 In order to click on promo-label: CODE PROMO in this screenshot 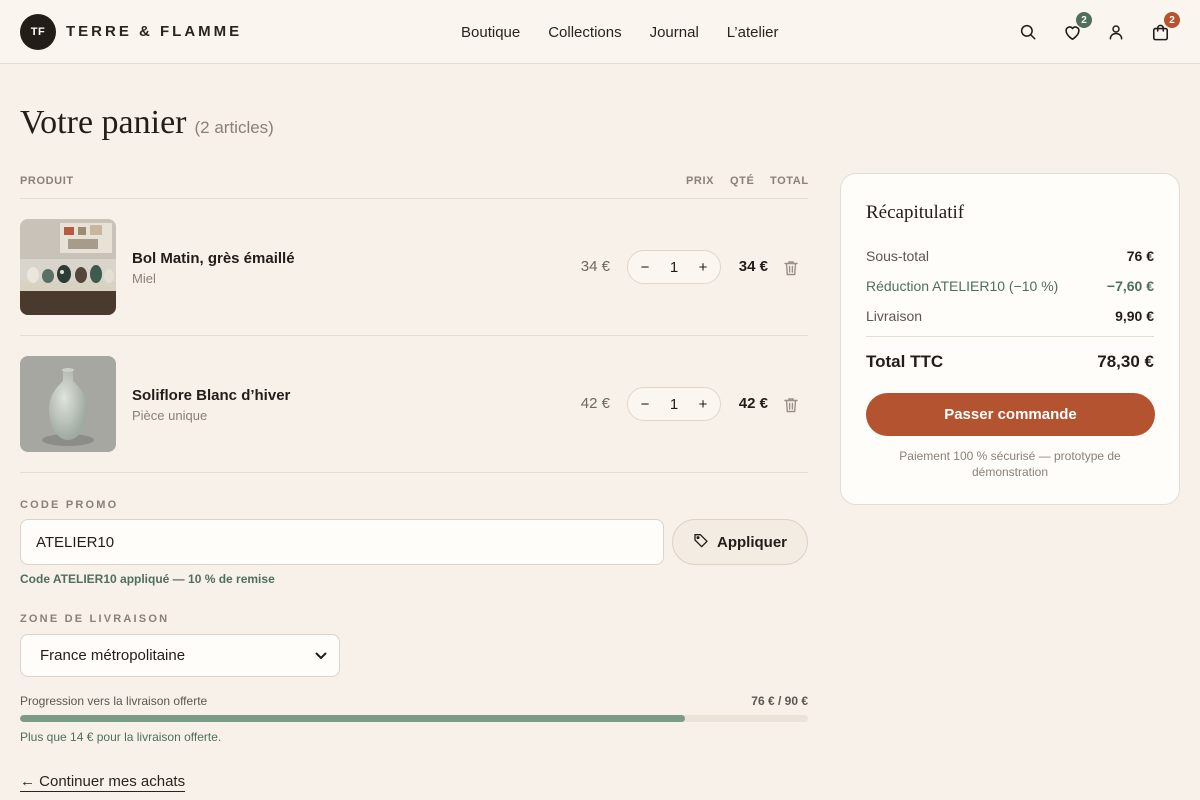, I will do `click(69, 505)`.